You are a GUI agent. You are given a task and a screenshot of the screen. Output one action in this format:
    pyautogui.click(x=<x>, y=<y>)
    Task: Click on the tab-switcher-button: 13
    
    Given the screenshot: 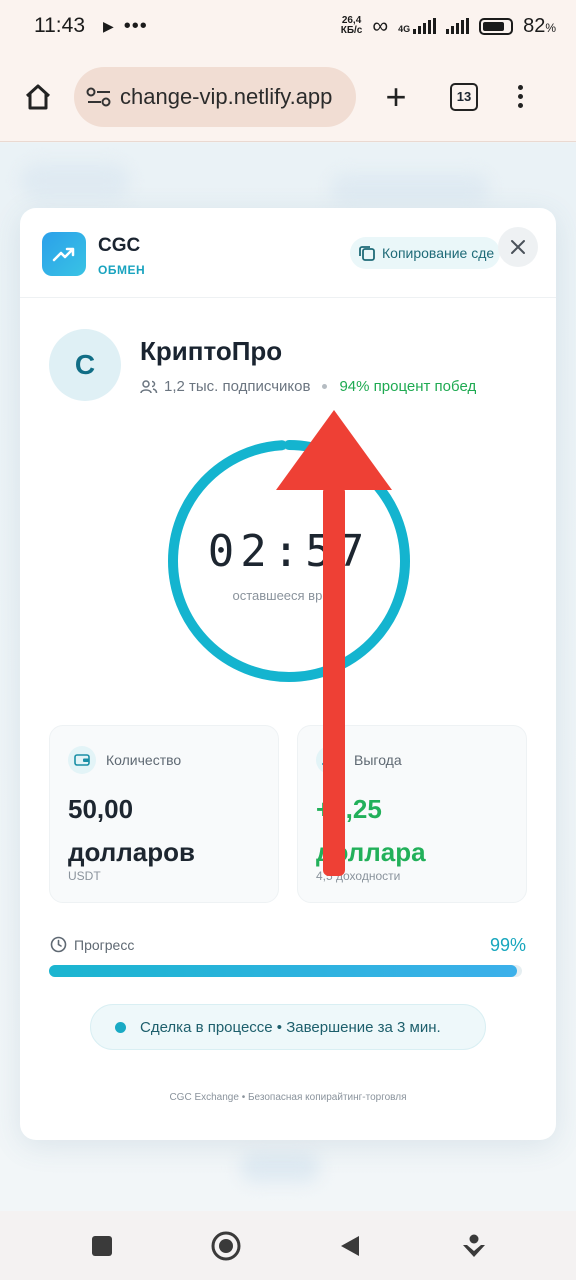 What is the action you would take?
    pyautogui.click(x=464, y=96)
    